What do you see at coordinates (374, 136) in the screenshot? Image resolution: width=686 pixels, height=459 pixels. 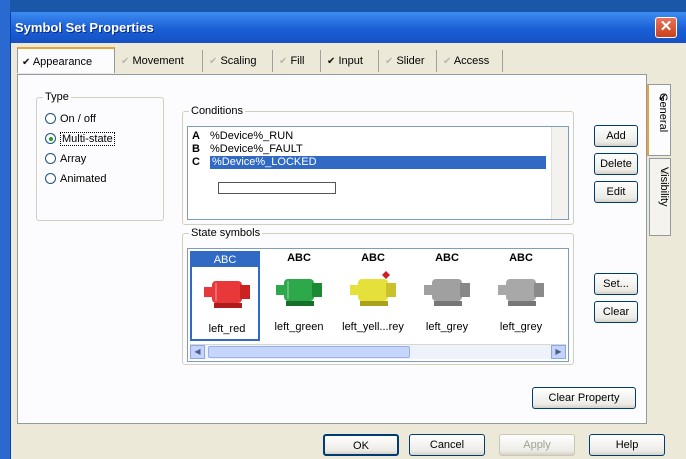 I see `condition-row: A %Device%_RUN` at bounding box center [374, 136].